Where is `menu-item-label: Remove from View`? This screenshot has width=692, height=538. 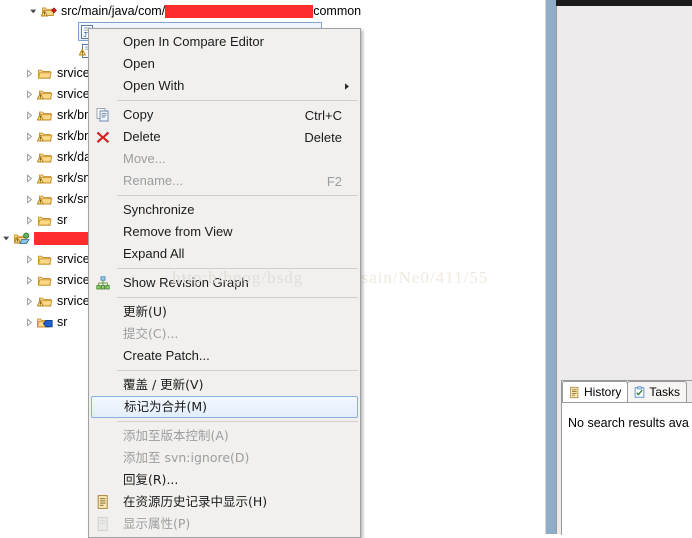
menu-item-label: Remove from View is located at coordinates (178, 231).